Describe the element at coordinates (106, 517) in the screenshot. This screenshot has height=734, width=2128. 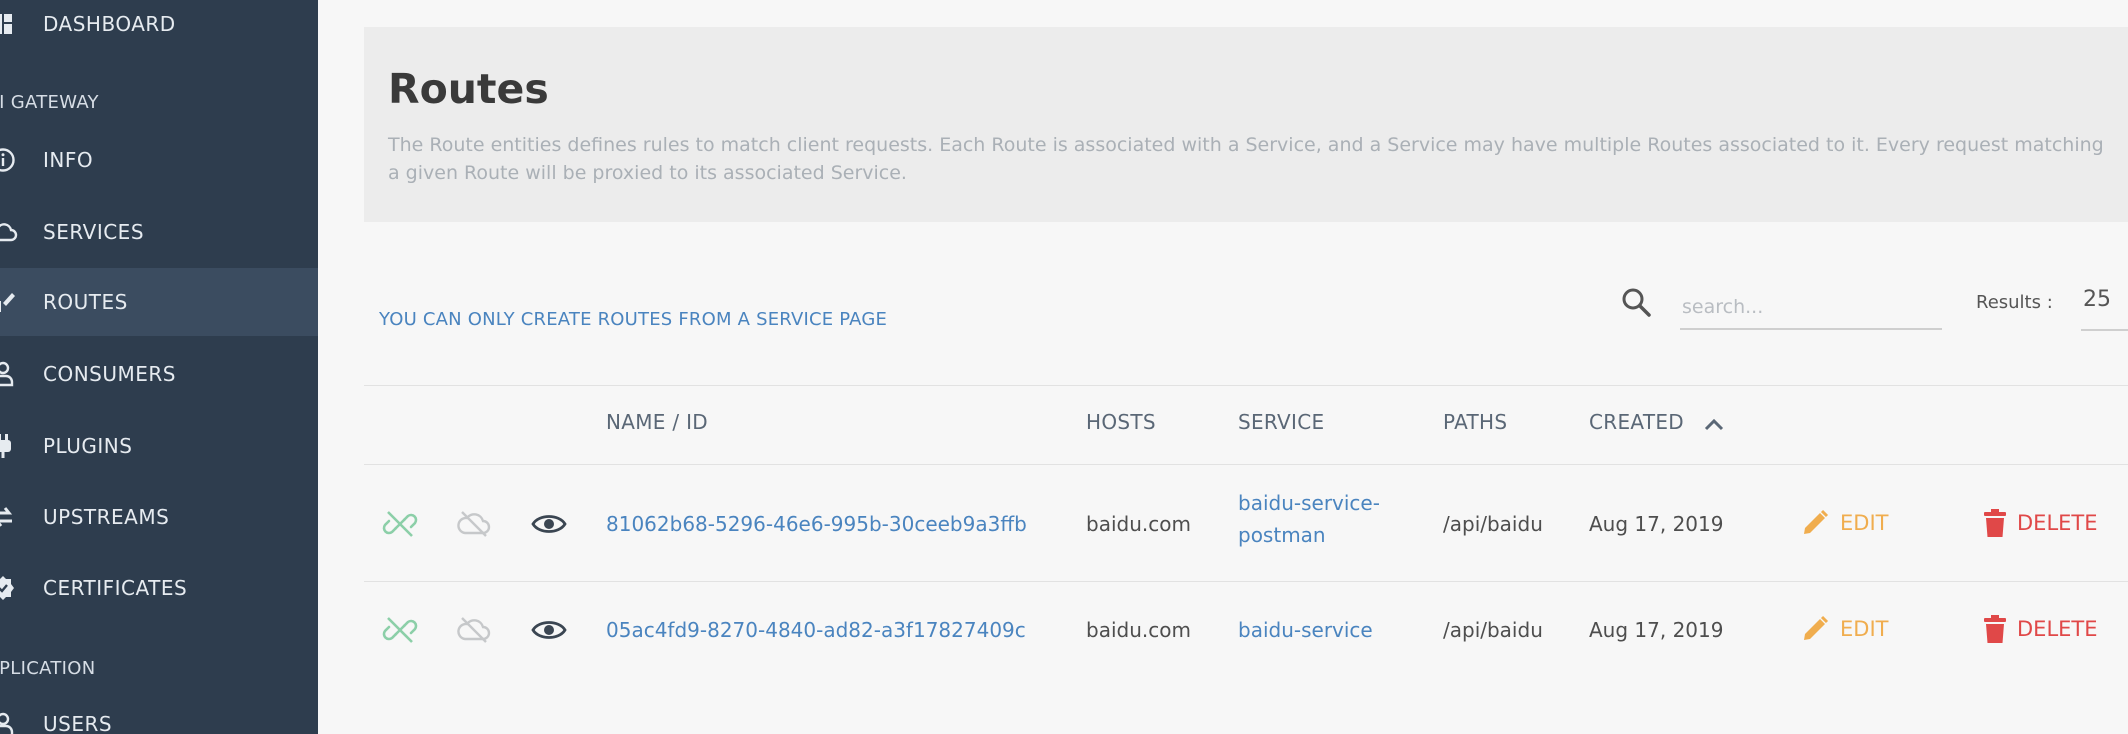
I see `sidebar-item-label: UPSTREAMS` at that location.